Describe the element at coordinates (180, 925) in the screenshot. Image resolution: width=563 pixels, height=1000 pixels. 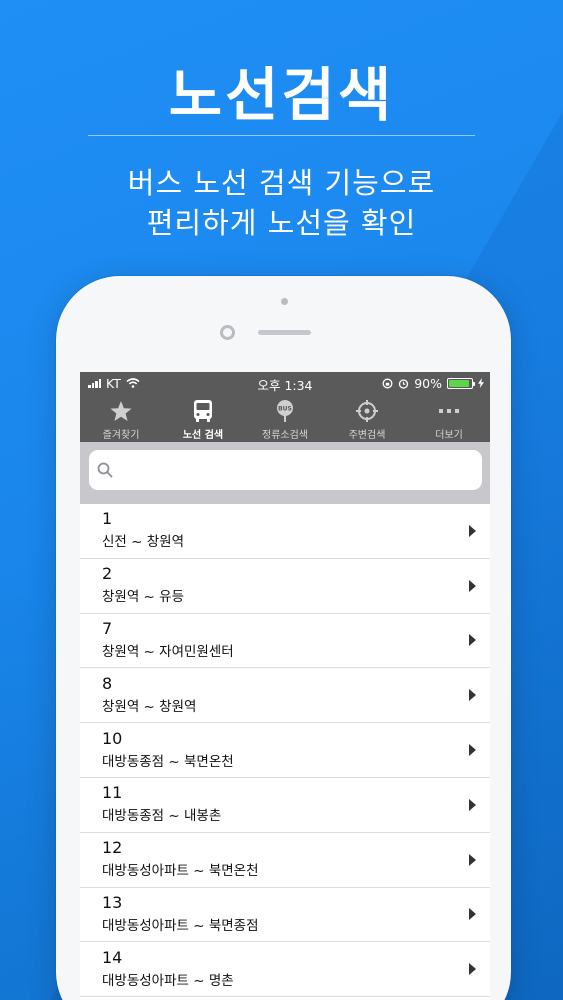
I see `route-endpoints: 대방동성아파트 ~ 북면종점` at that location.